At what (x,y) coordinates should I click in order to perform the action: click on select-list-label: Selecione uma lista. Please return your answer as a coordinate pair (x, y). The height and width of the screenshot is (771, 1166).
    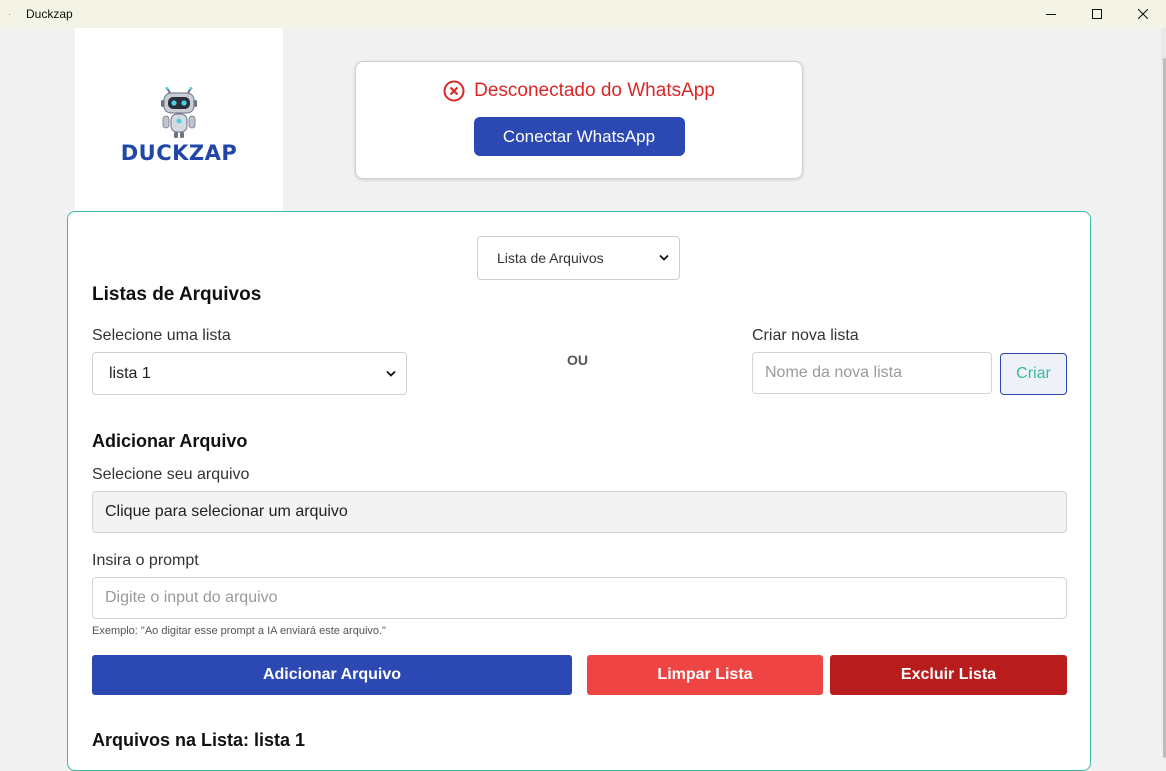
    Looking at the image, I should click on (161, 335).